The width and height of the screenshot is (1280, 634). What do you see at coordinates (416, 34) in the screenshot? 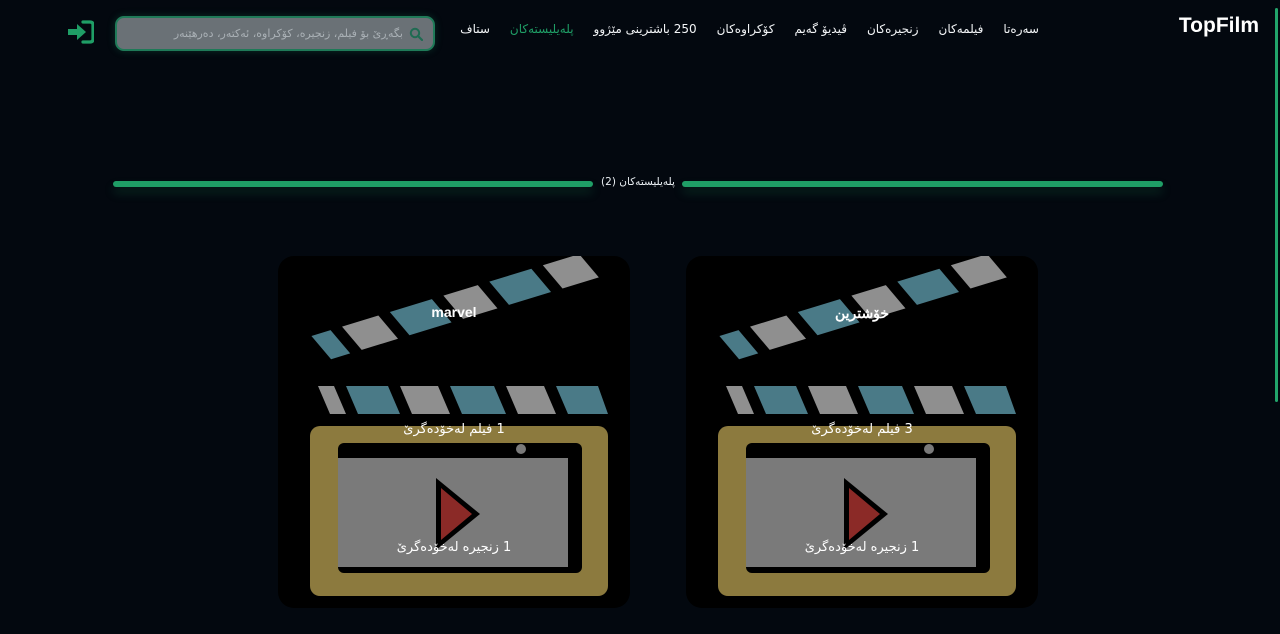
I see `search-icon` at bounding box center [416, 34].